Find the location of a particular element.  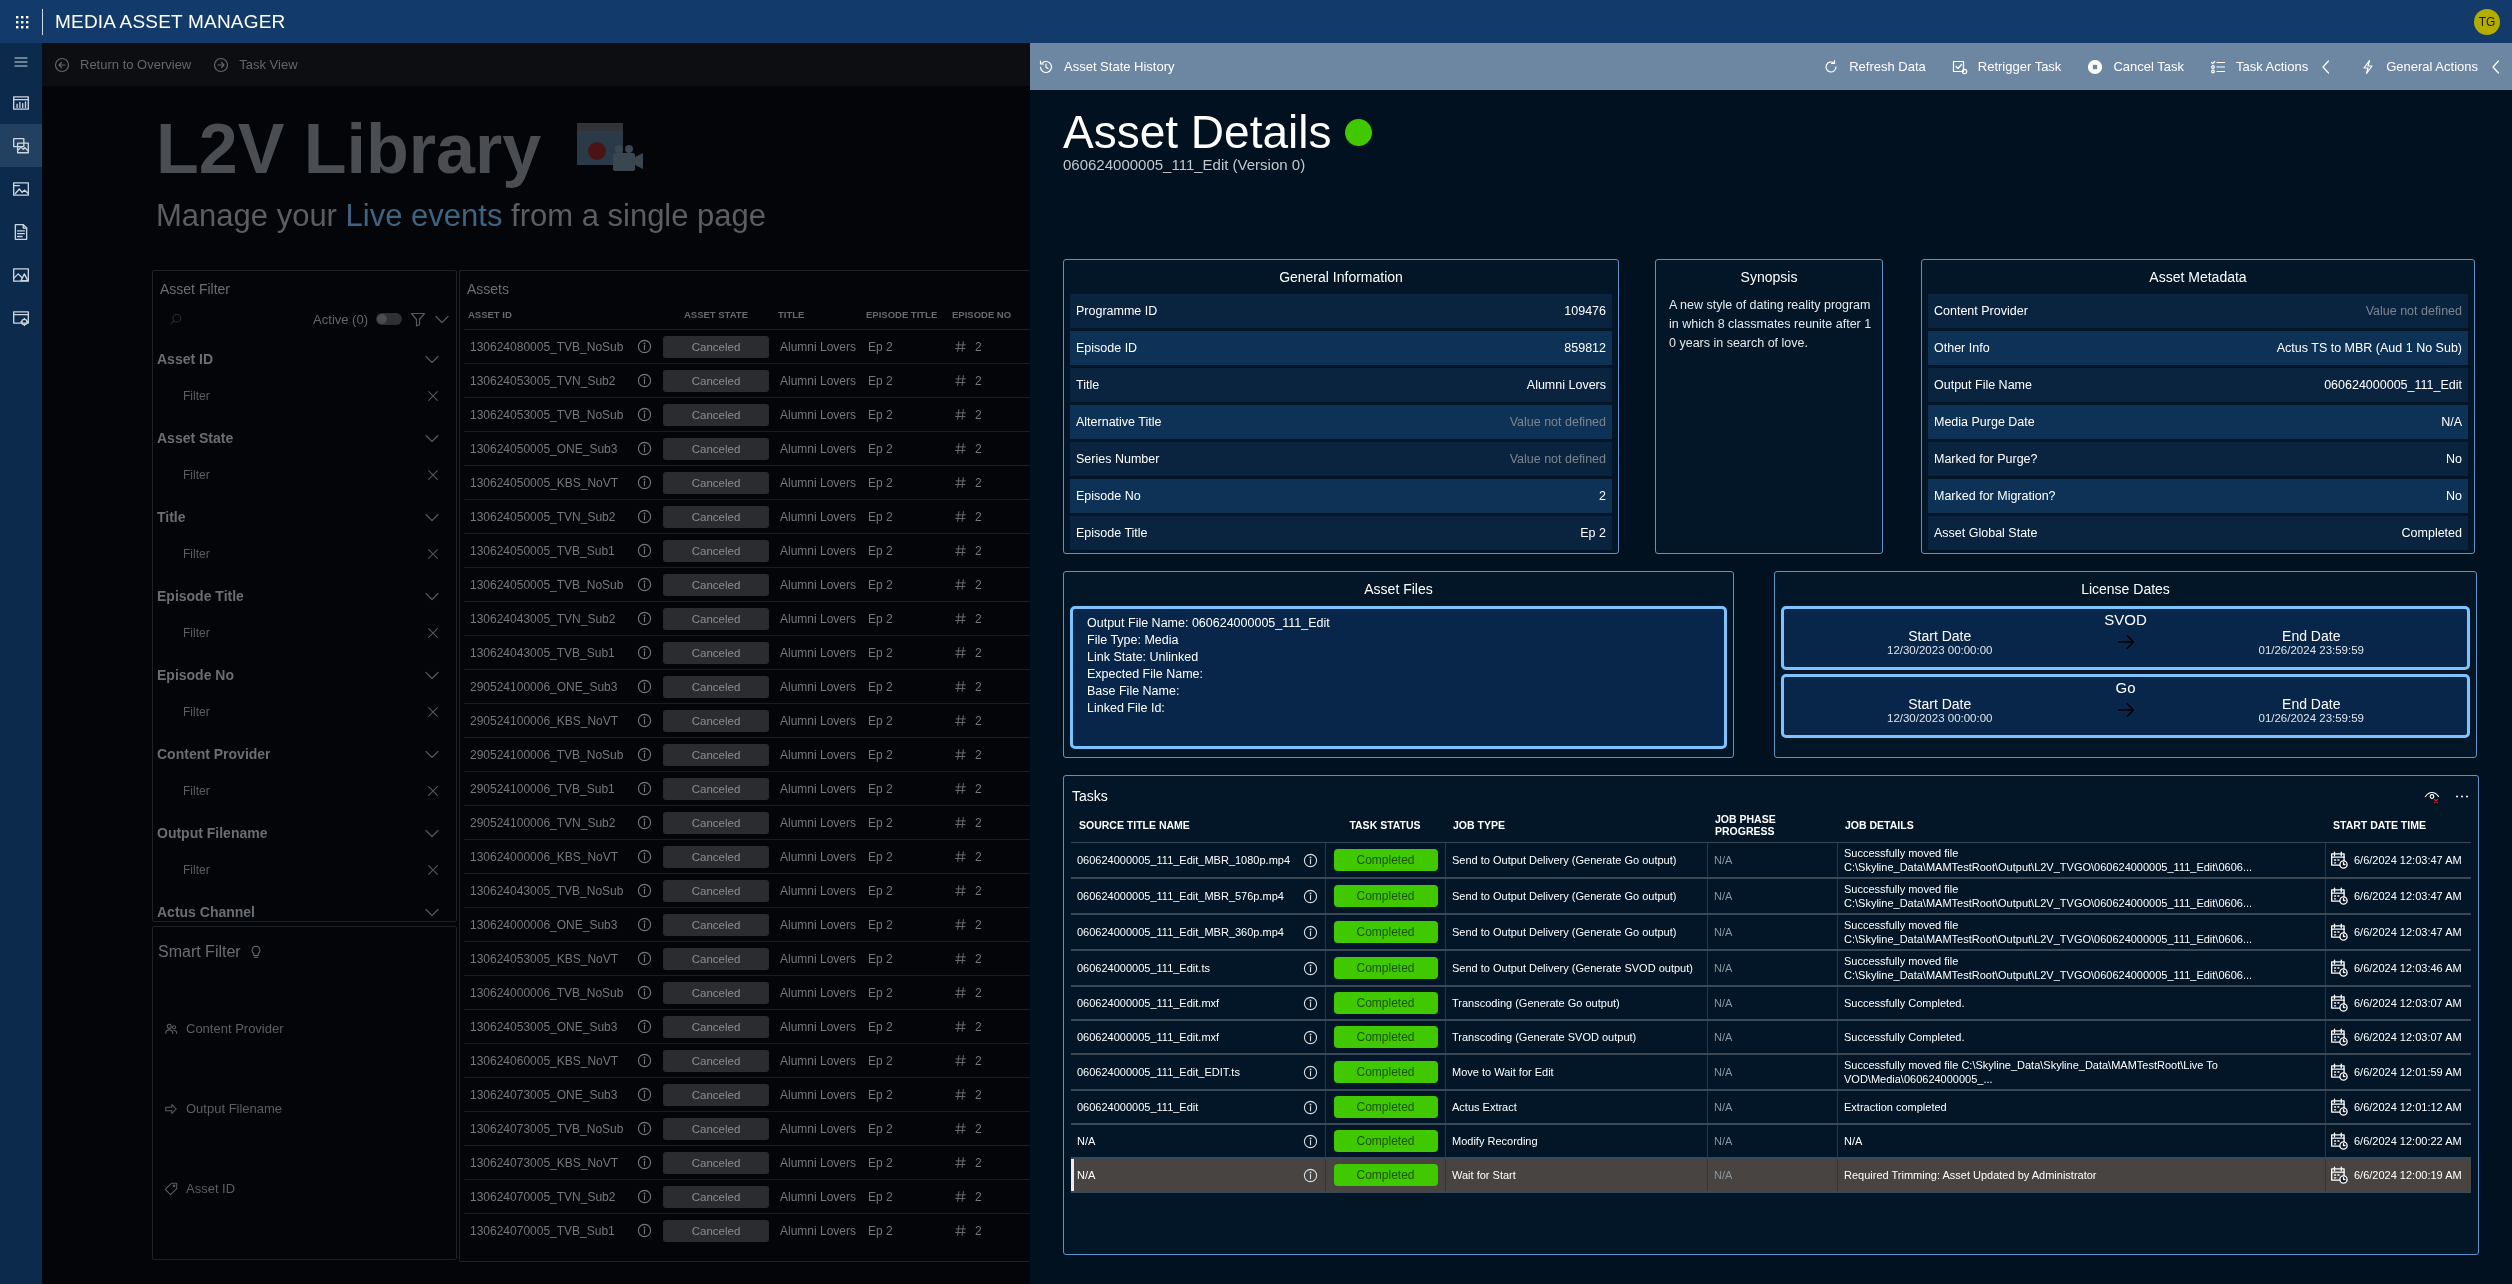

toolbar-button: Cancel Task is located at coordinates (2135, 66).